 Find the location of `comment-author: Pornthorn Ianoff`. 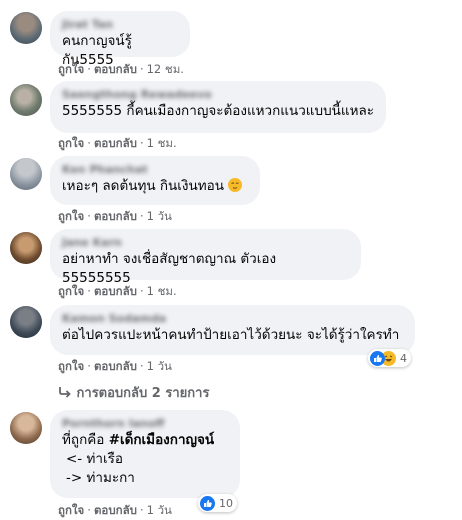

comment-author: Pornthorn Ianoff is located at coordinates (145, 424).